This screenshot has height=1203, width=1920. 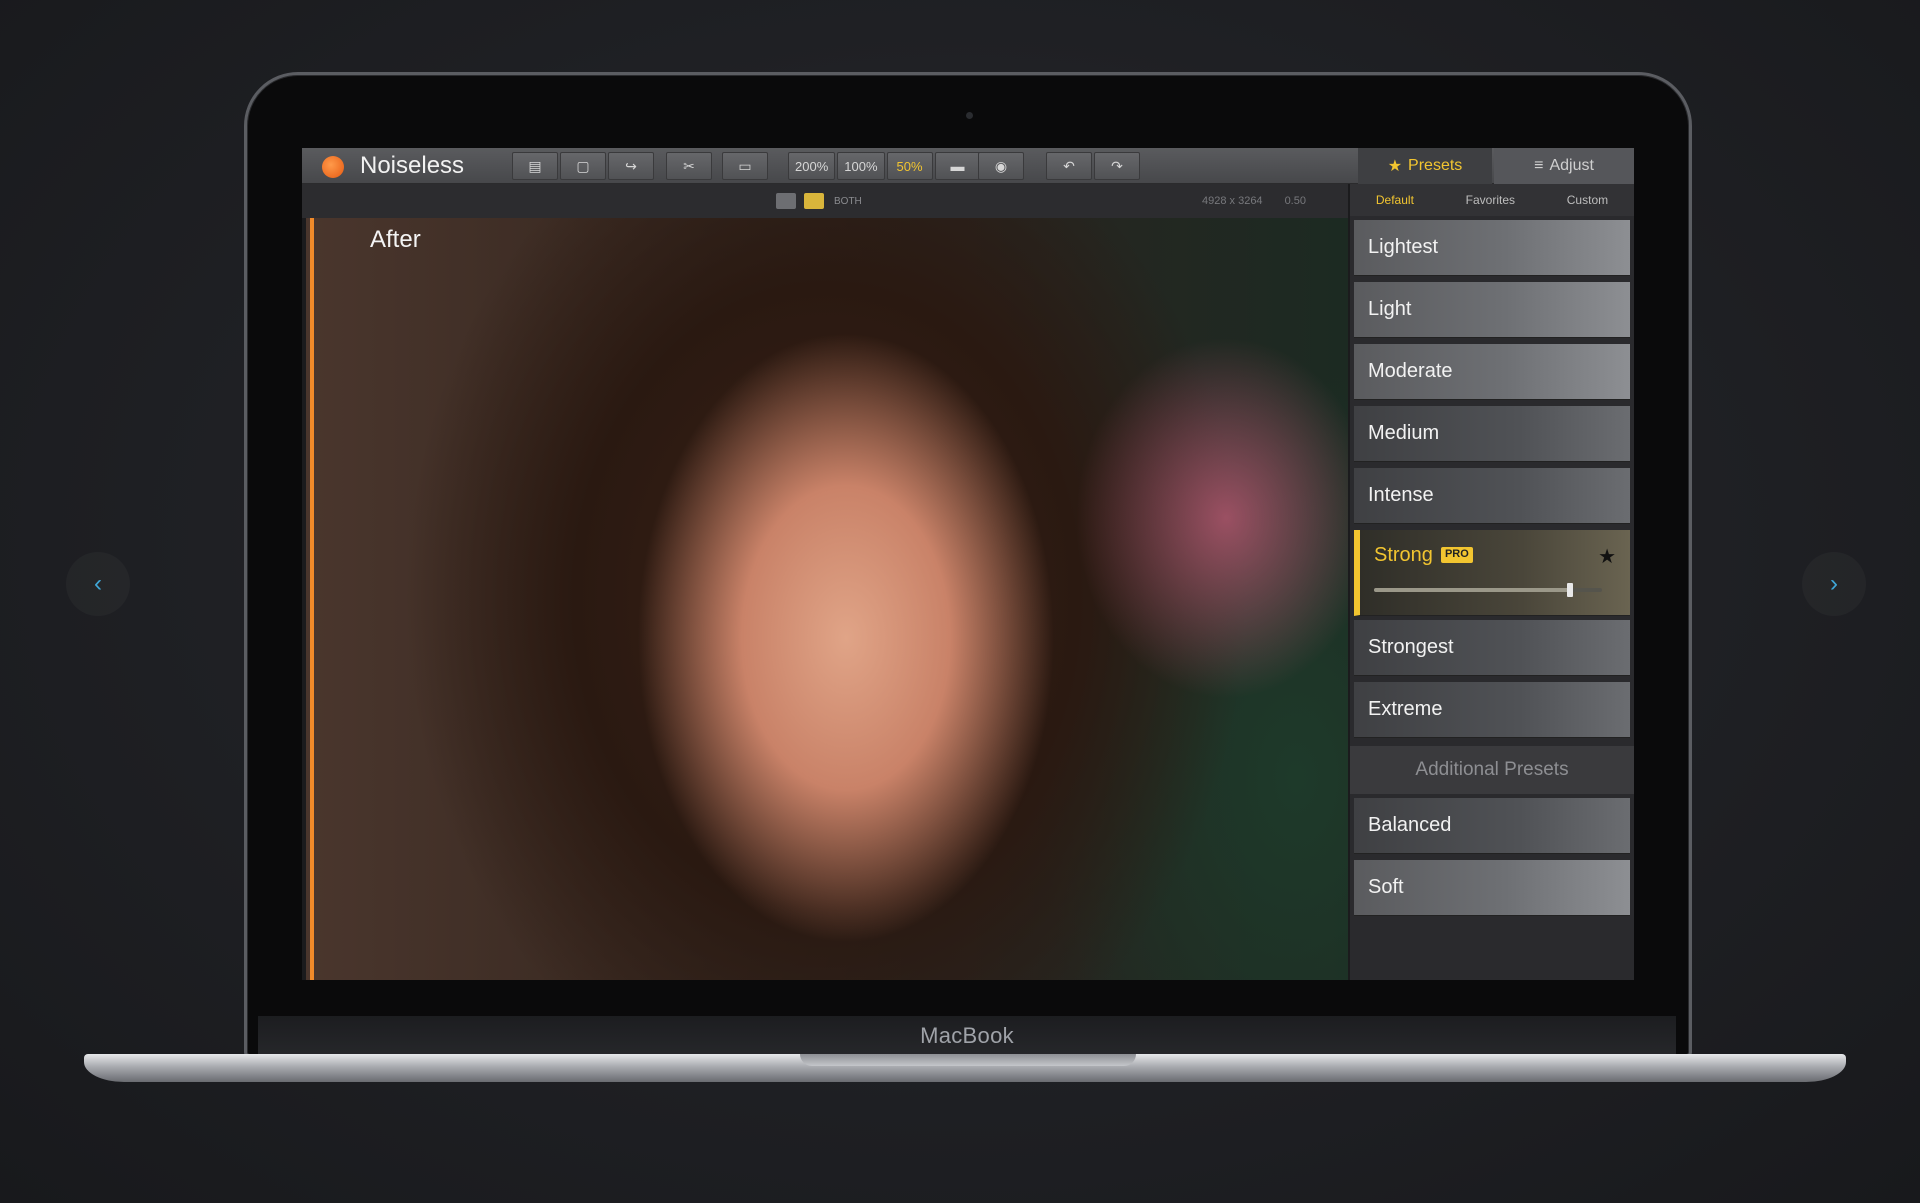 What do you see at coordinates (1410, 371) in the screenshot?
I see `preset-label: Moderate` at bounding box center [1410, 371].